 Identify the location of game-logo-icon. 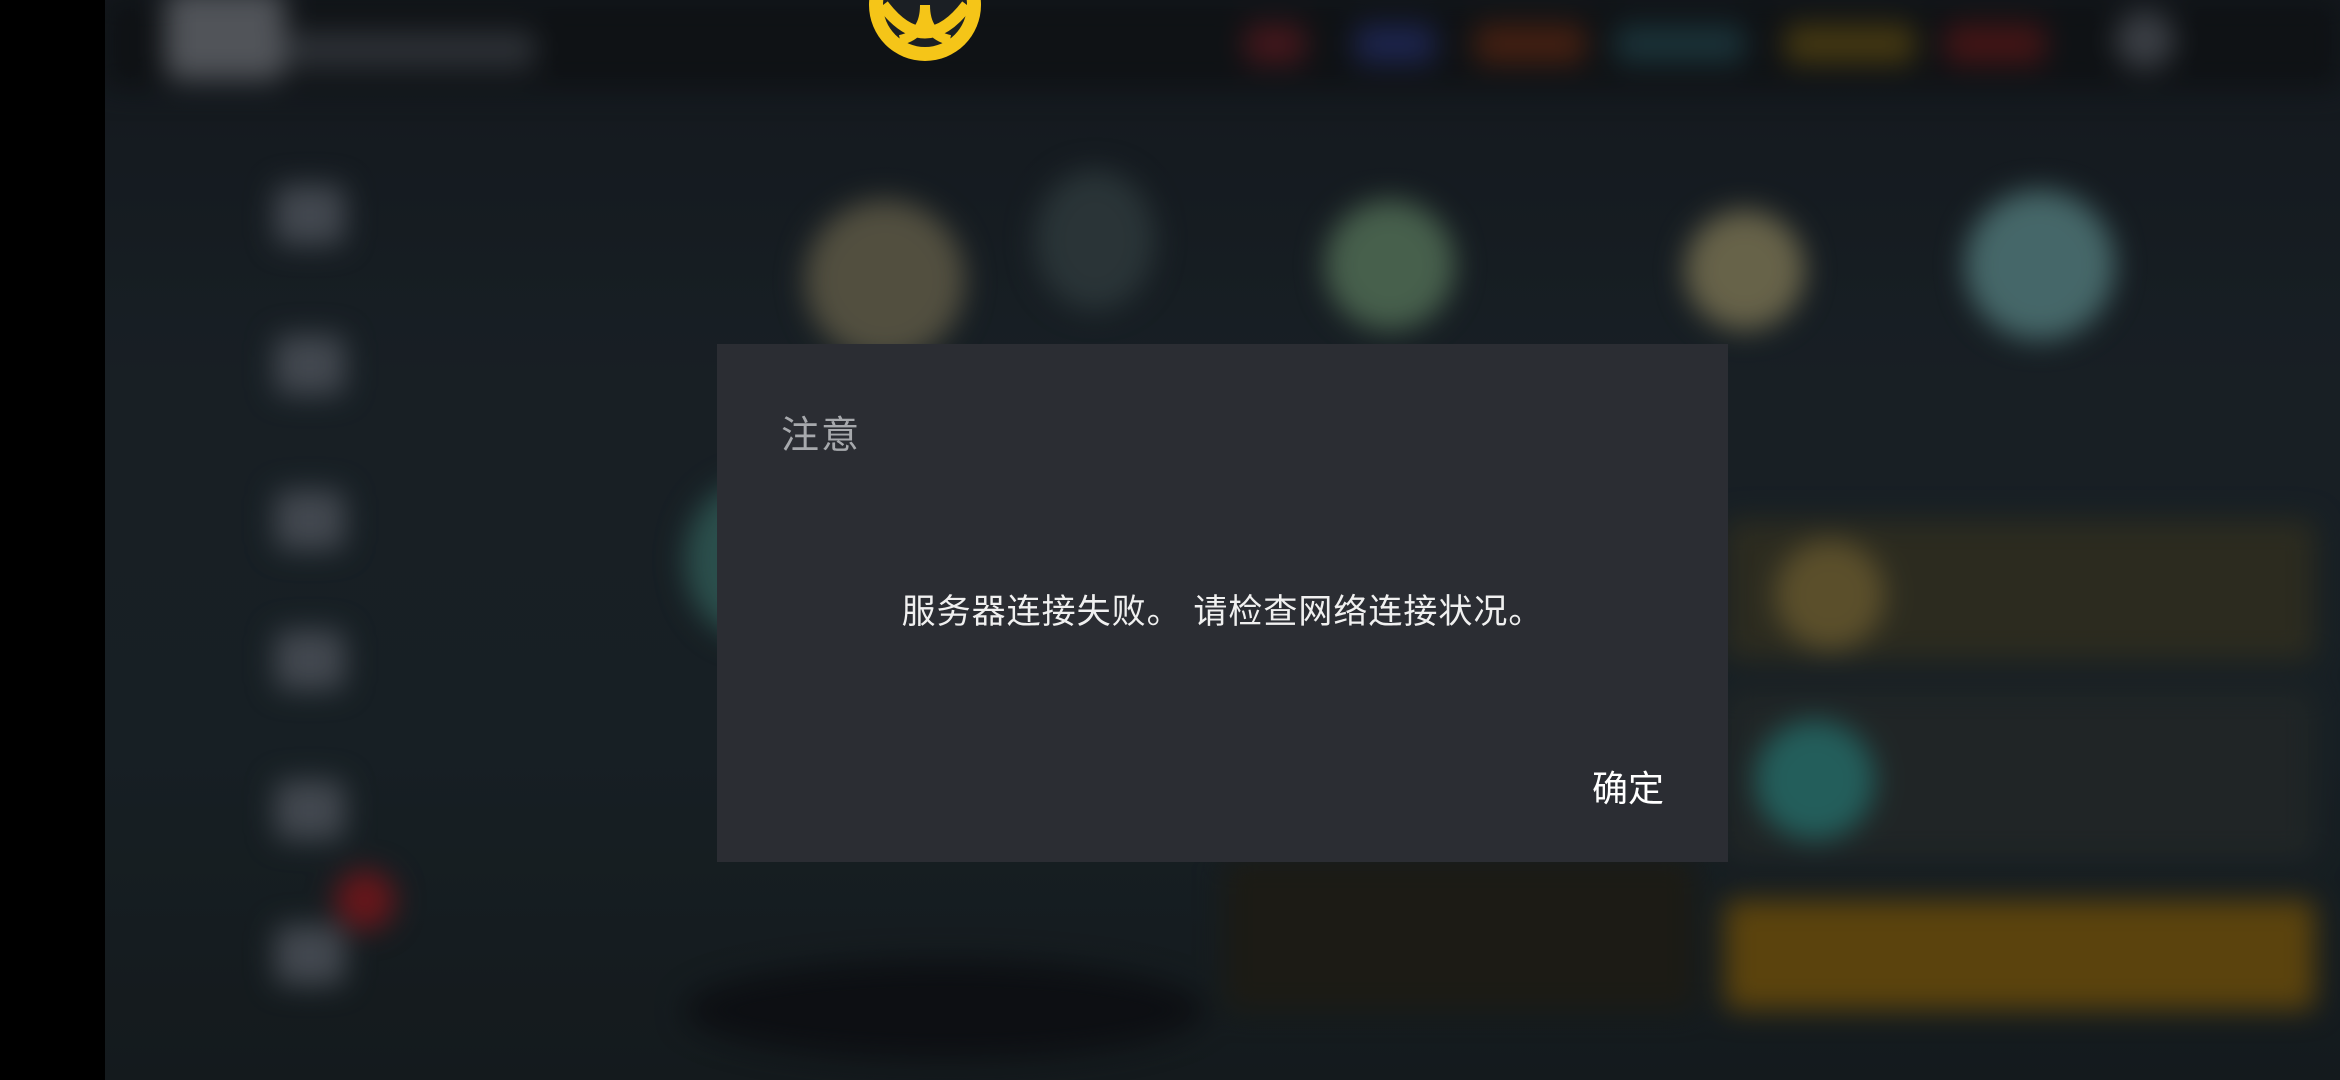
(925, 30).